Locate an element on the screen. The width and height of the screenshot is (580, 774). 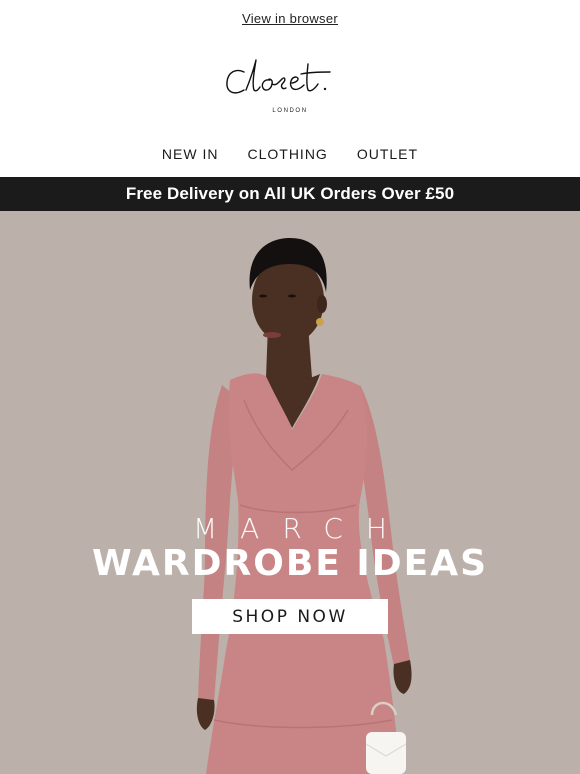
closet-logo: LONDON is located at coordinates (290, 85).